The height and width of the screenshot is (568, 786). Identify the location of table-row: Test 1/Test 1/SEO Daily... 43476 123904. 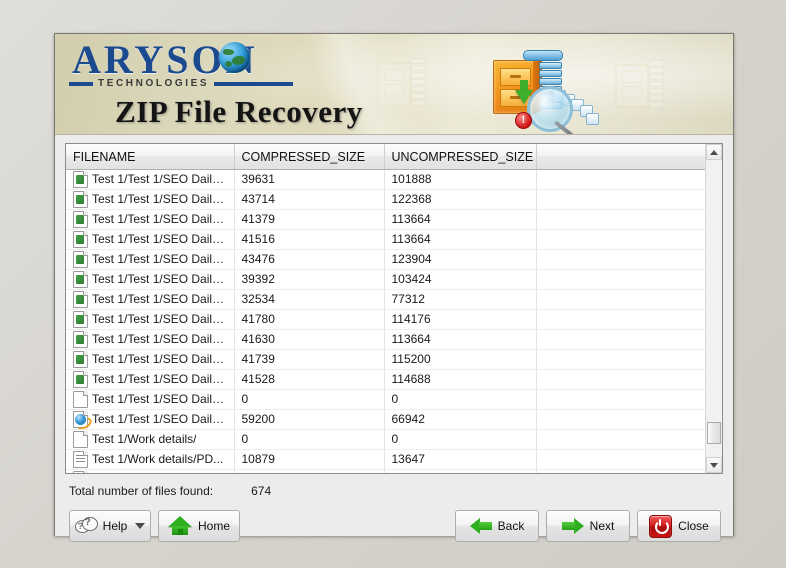
(385, 259).